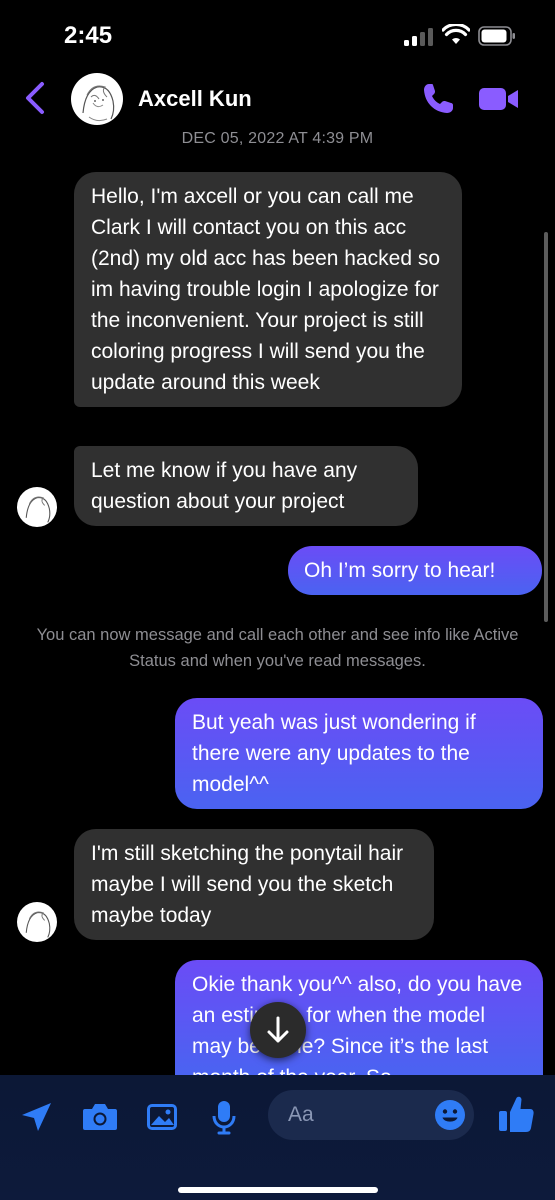 The width and height of the screenshot is (555, 1200). Describe the element at coordinates (100, 1117) in the screenshot. I see `camera-icon` at that location.